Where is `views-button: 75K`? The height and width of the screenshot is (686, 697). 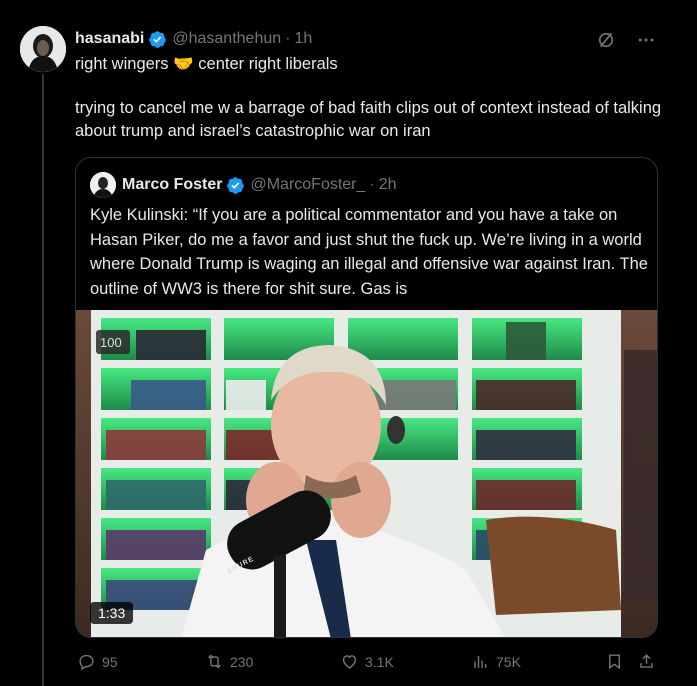
views-button: 75K is located at coordinates (496, 661).